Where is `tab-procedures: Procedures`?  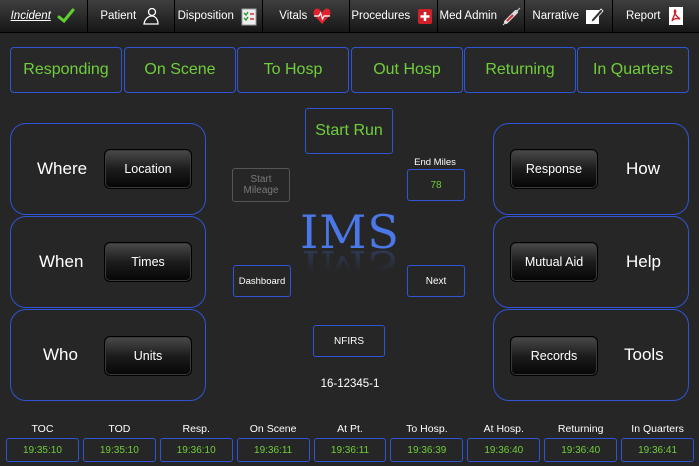
tab-procedures: Procedures is located at coordinates (394, 16).